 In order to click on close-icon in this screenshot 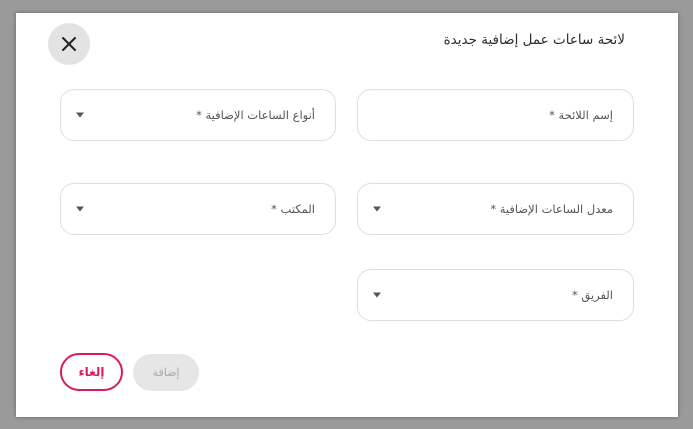, I will do `click(69, 44)`.